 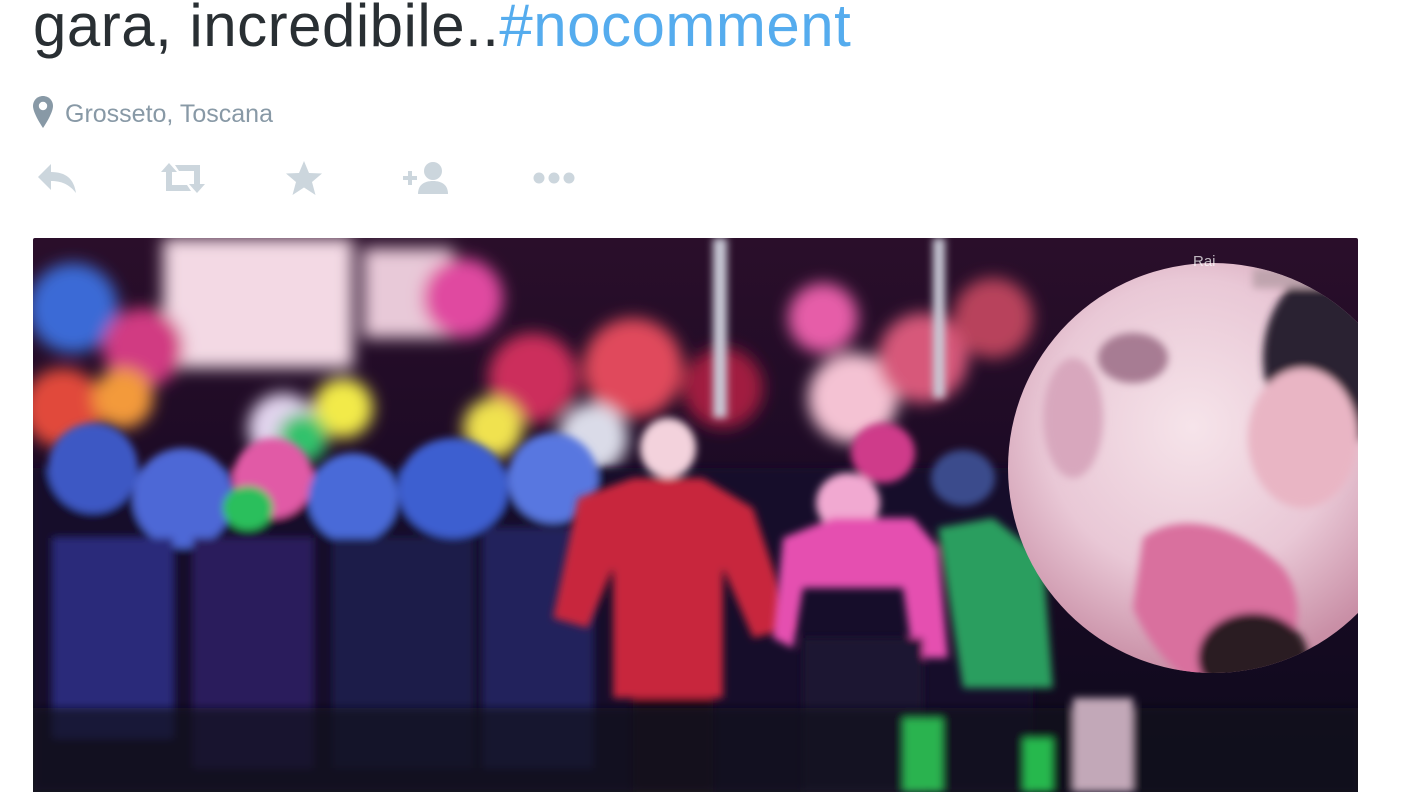 I want to click on reply-icon, so click(x=57, y=180).